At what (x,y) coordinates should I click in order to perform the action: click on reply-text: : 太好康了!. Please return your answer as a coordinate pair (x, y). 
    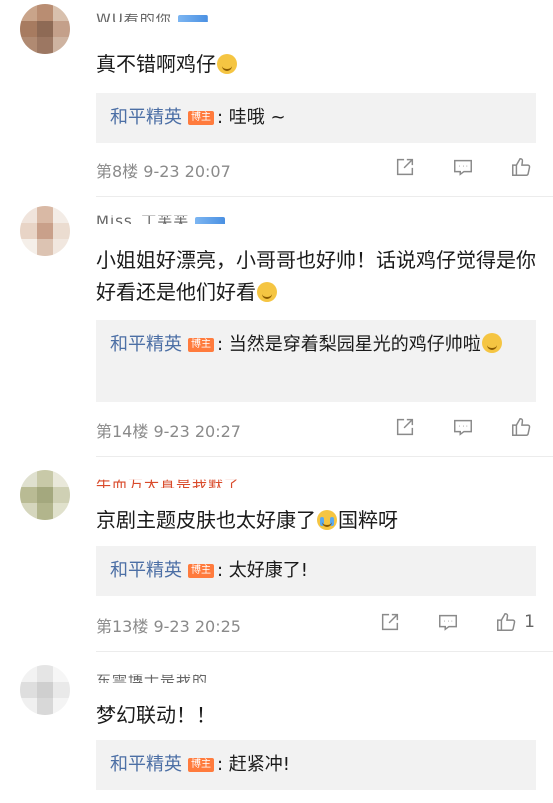
    Looking at the image, I should click on (263, 570).